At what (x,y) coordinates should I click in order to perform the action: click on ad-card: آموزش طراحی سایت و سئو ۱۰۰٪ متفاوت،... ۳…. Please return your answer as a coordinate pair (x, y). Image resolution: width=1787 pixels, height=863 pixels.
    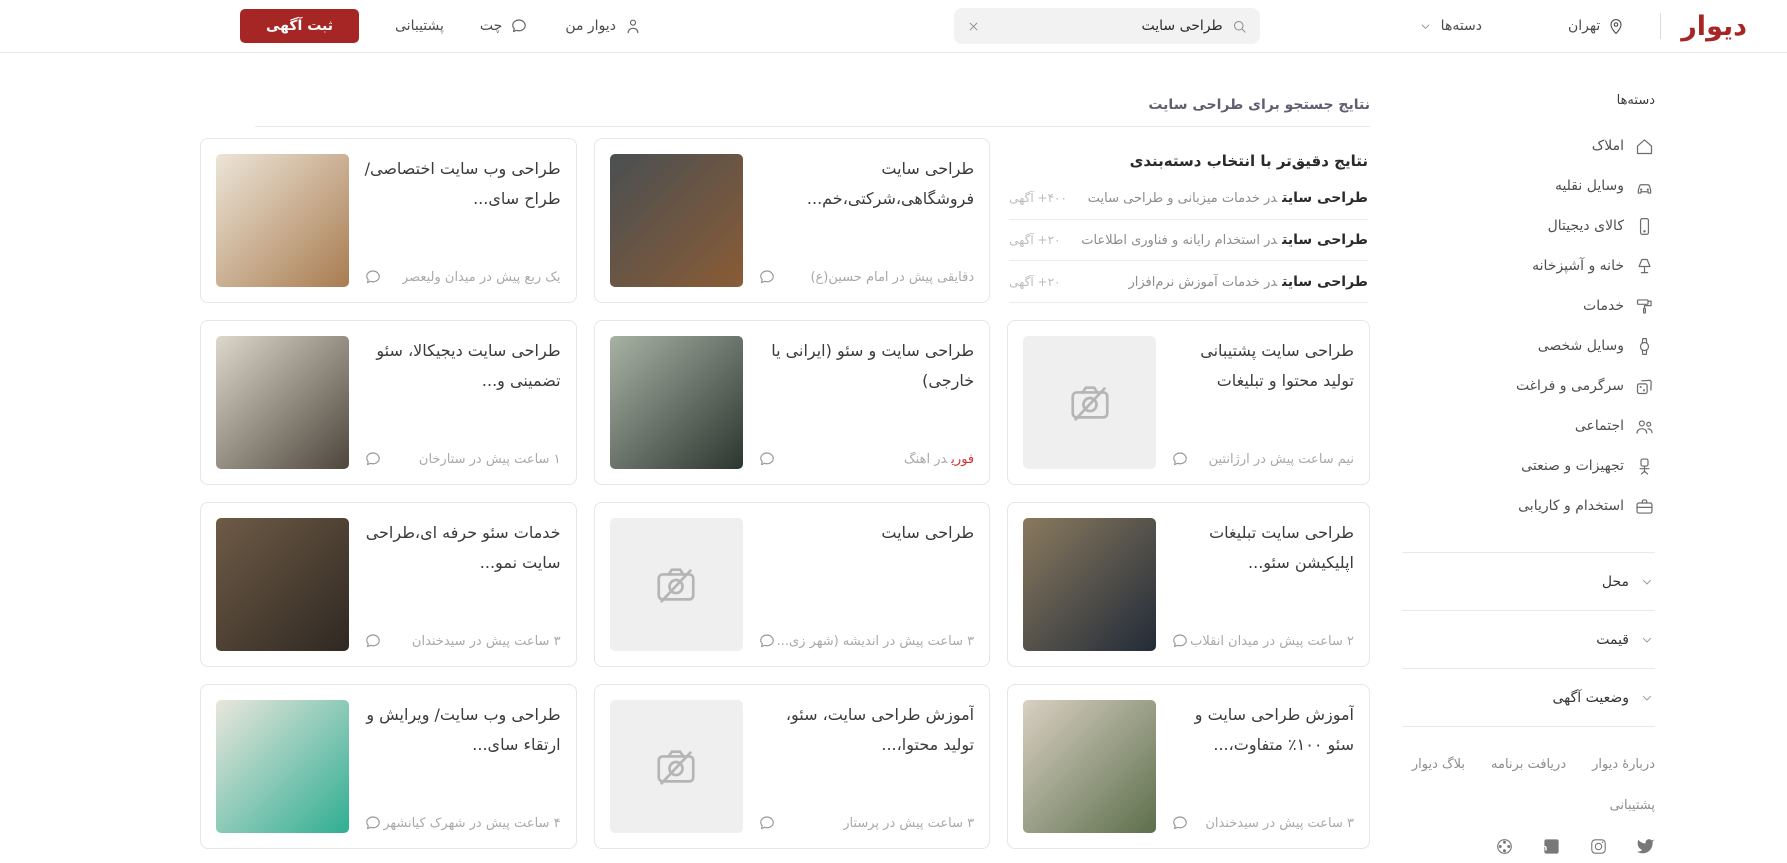
    Looking at the image, I should click on (1188, 766).